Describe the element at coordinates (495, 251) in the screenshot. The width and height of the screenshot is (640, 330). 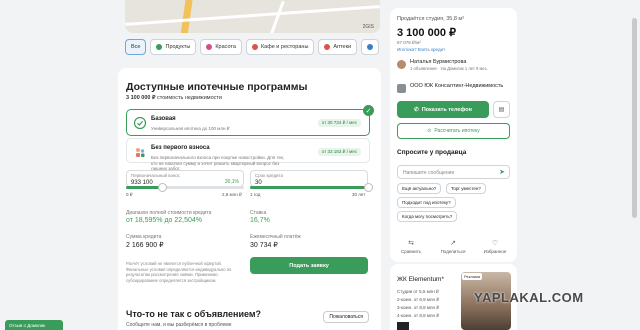
I see `action-label: Избранное` at that location.